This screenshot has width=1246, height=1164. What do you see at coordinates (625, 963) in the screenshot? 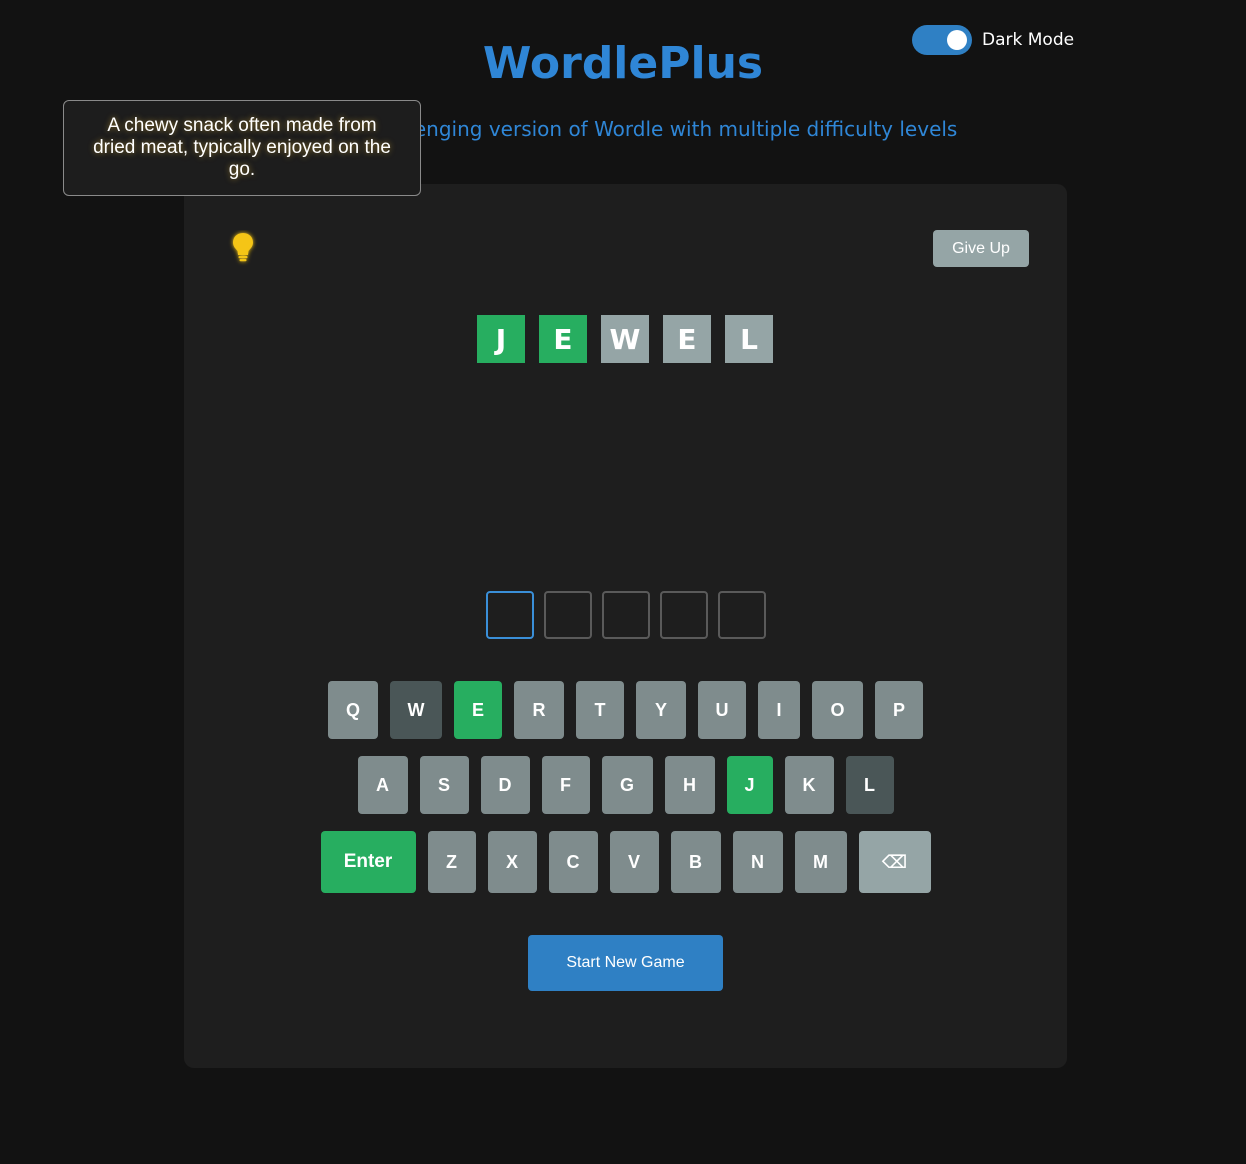
I see `start-new-game-button: Start New Game` at bounding box center [625, 963].